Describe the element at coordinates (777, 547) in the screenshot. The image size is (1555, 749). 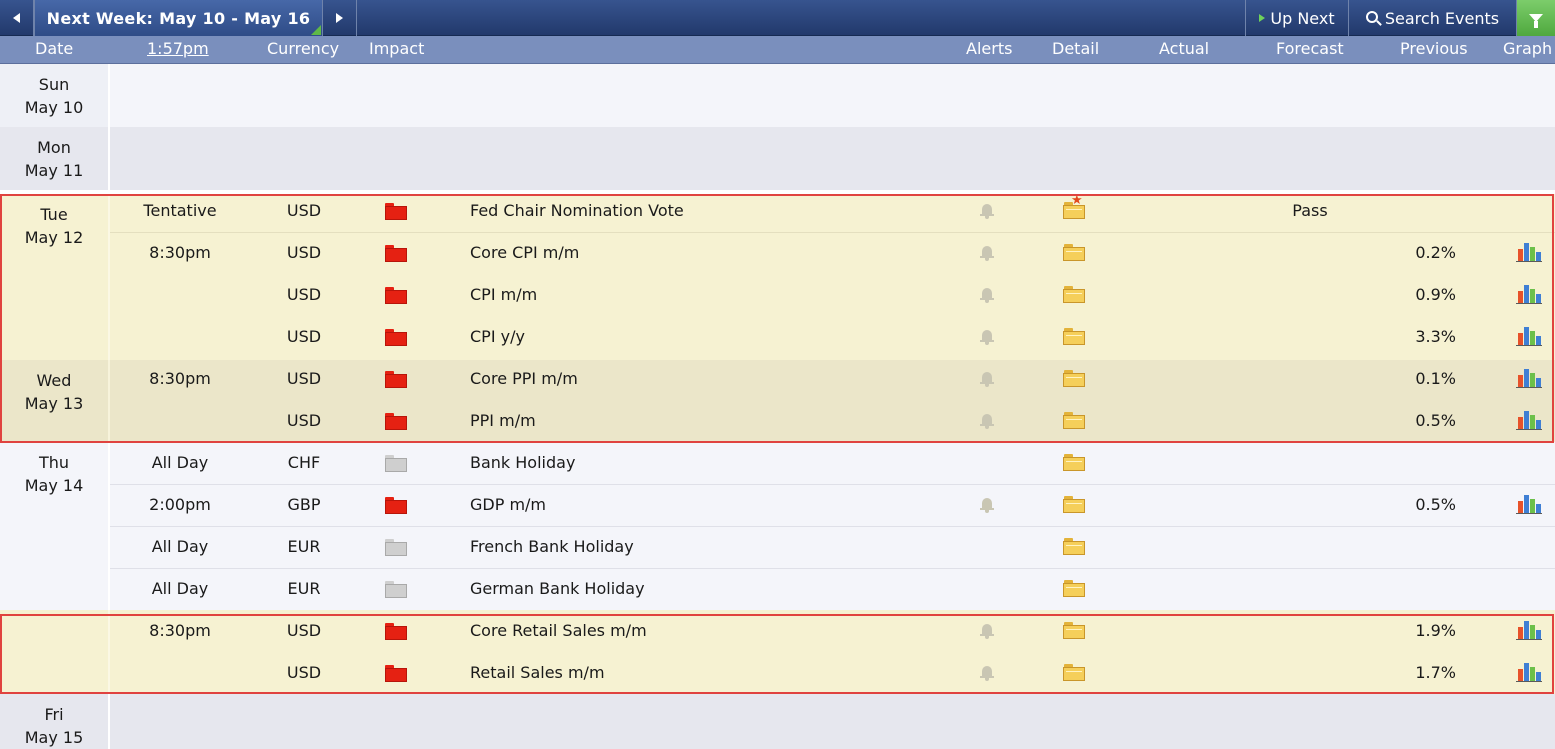
I see `event-row: All Day EUR French Bank Holiday` at that location.